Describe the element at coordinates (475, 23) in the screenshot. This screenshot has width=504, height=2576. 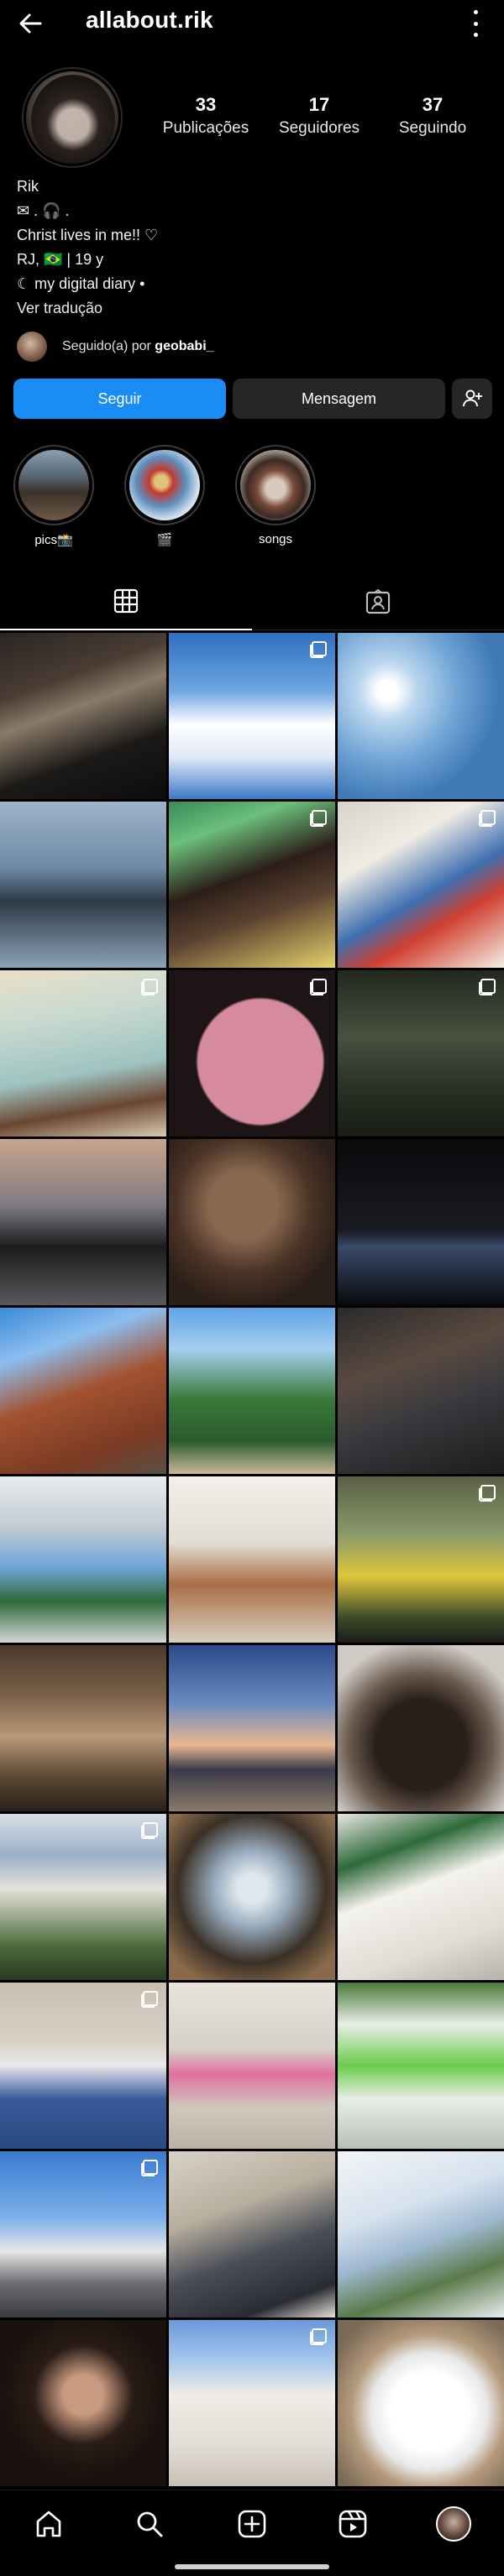
I see `more-icon` at that location.